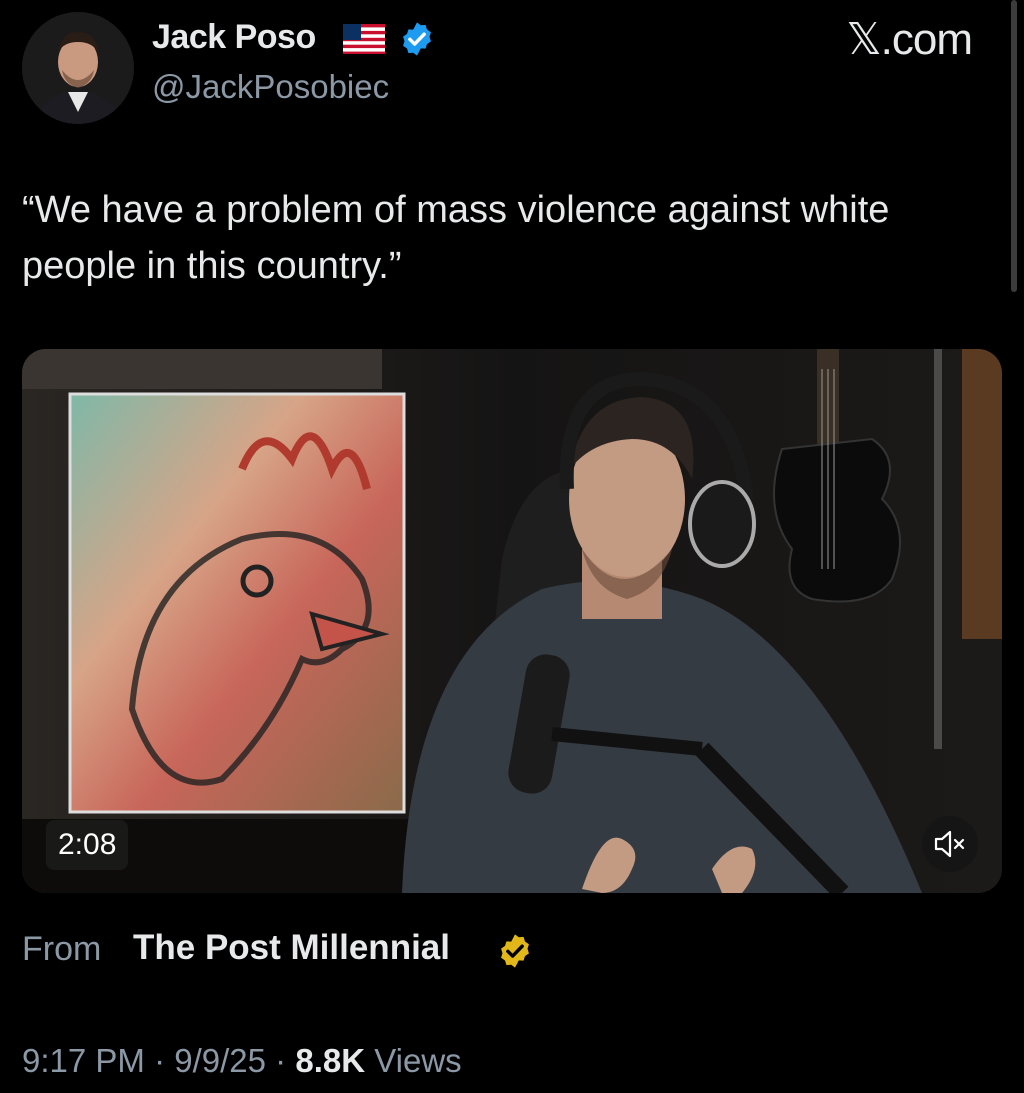 Image resolution: width=1024 pixels, height=1093 pixels. Describe the element at coordinates (330, 1060) in the screenshot. I see `views-count: 8.8K` at that location.